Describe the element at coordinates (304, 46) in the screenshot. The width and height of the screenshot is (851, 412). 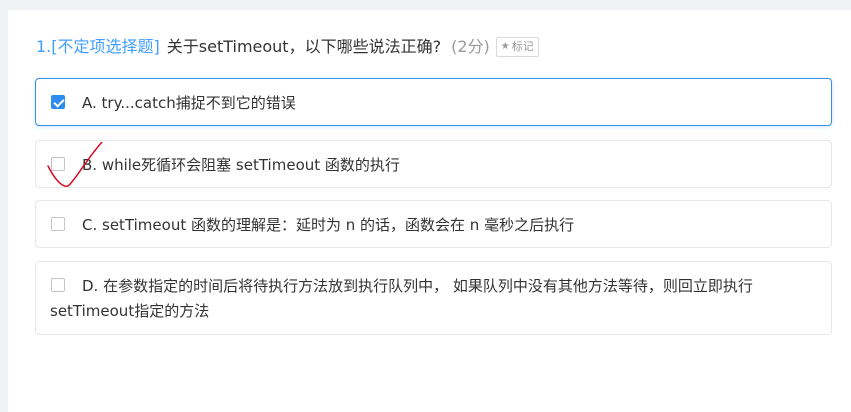
I see `question-text: 关于setTimeout，以下哪些说法正确?` at that location.